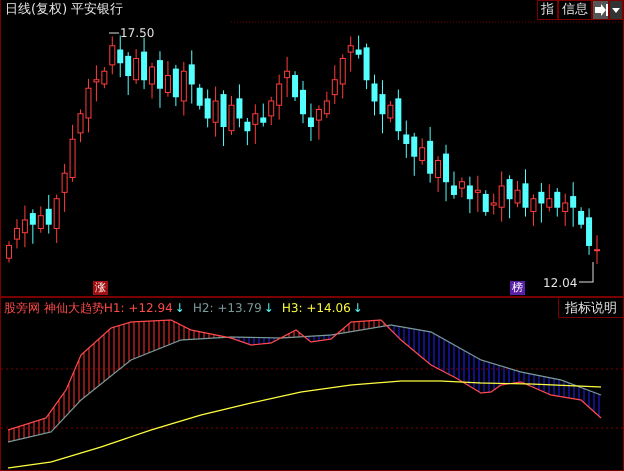  I want to click on high-price-label: 17.50, so click(137, 33).